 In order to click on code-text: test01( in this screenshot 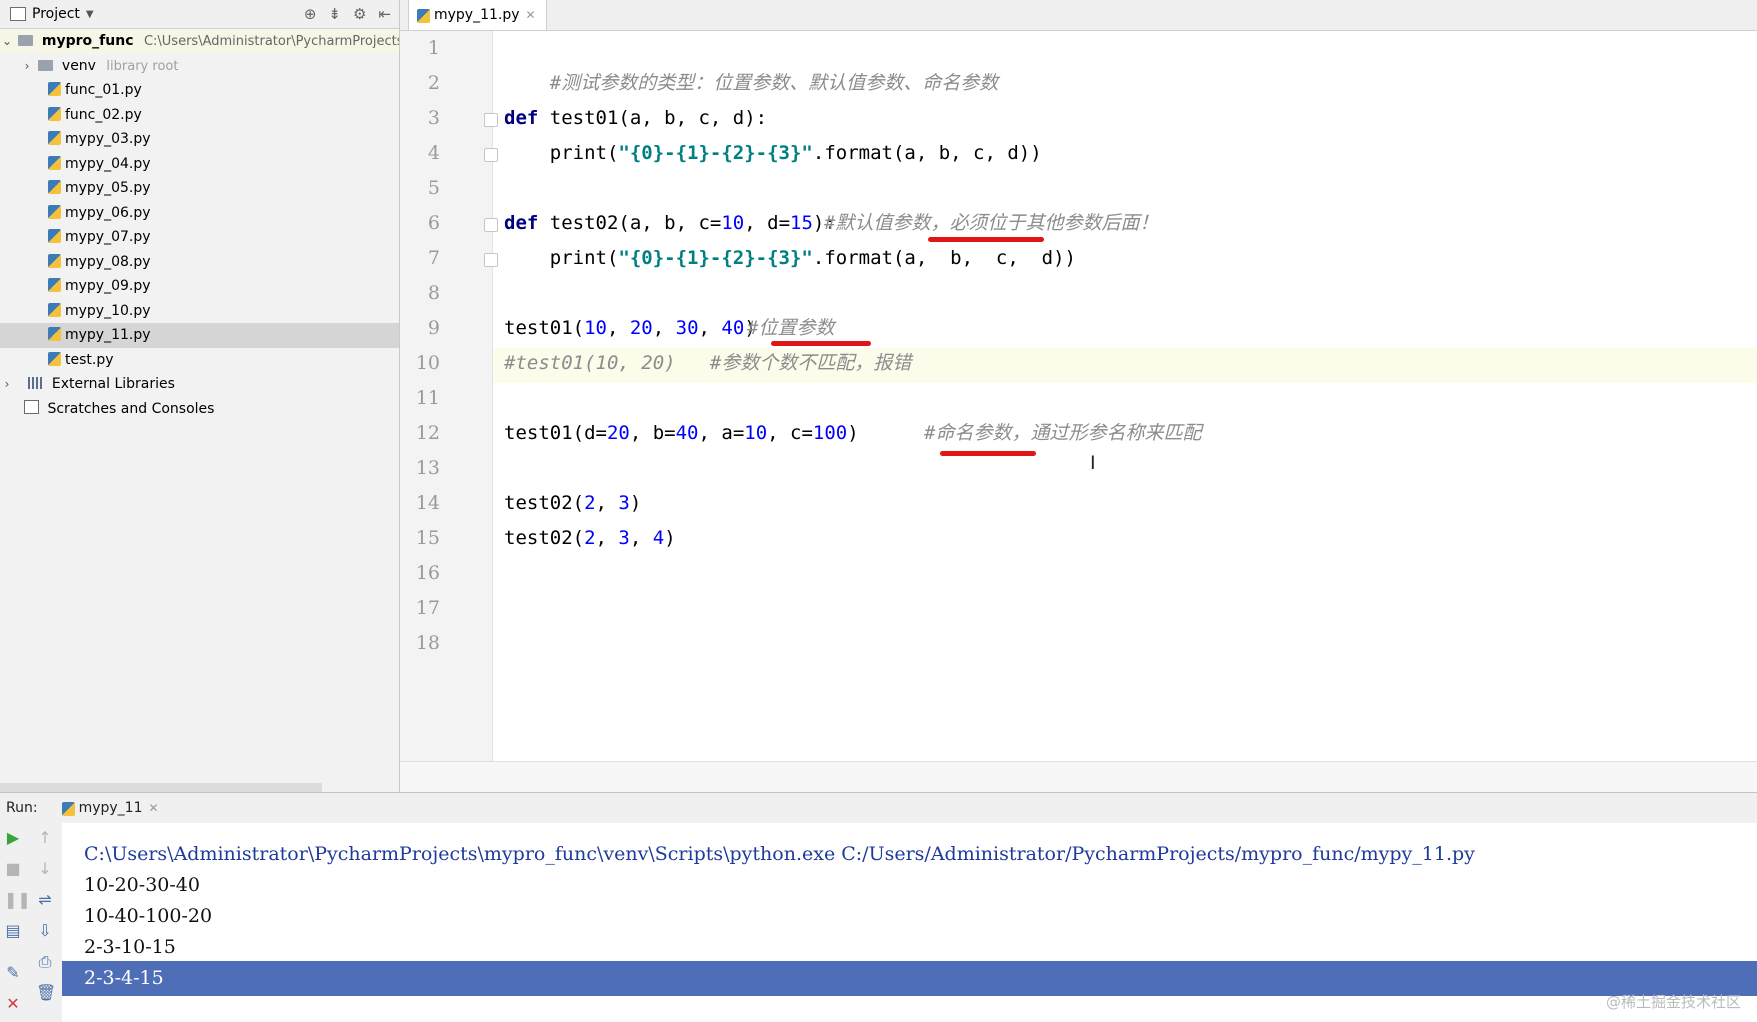, I will do `click(544, 328)`.